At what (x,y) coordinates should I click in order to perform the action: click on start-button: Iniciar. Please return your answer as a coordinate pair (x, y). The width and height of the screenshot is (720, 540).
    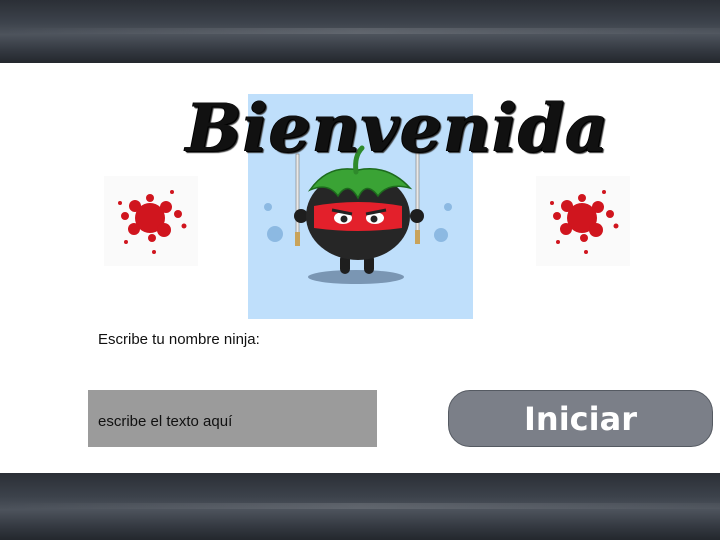
    Looking at the image, I should click on (580, 418).